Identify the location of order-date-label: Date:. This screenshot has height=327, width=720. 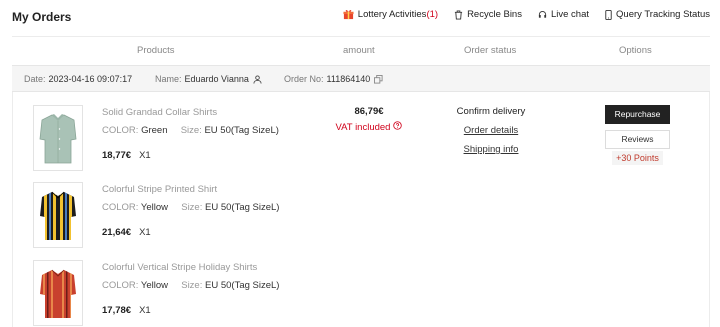
(35, 79).